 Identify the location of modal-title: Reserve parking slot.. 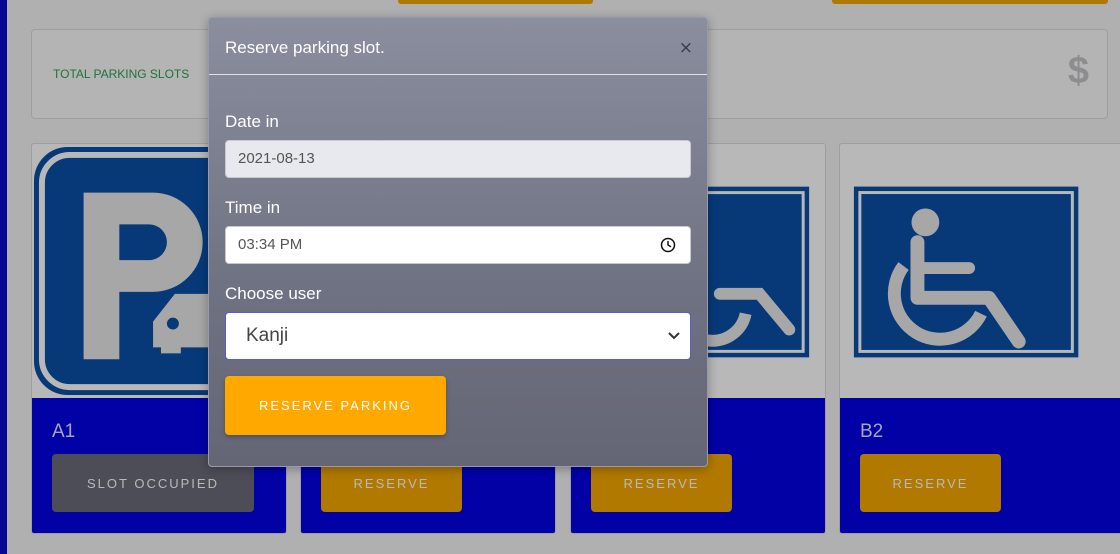
(305, 47).